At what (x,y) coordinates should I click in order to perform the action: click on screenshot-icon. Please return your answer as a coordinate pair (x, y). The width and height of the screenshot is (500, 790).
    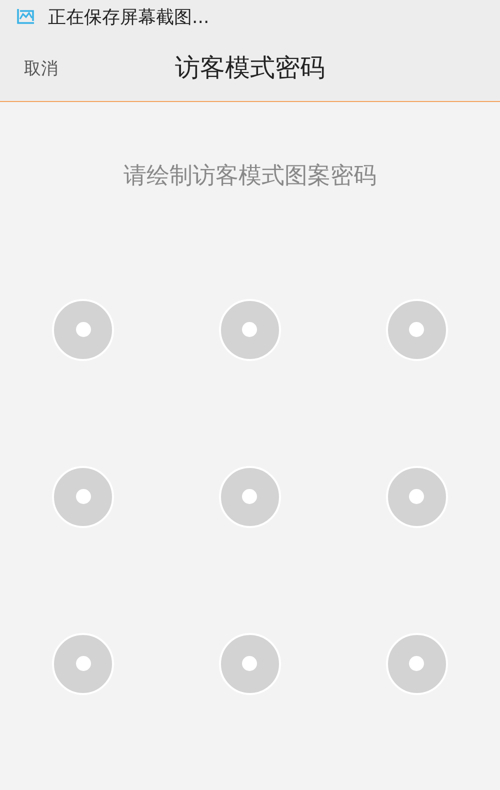
    Looking at the image, I should click on (26, 17).